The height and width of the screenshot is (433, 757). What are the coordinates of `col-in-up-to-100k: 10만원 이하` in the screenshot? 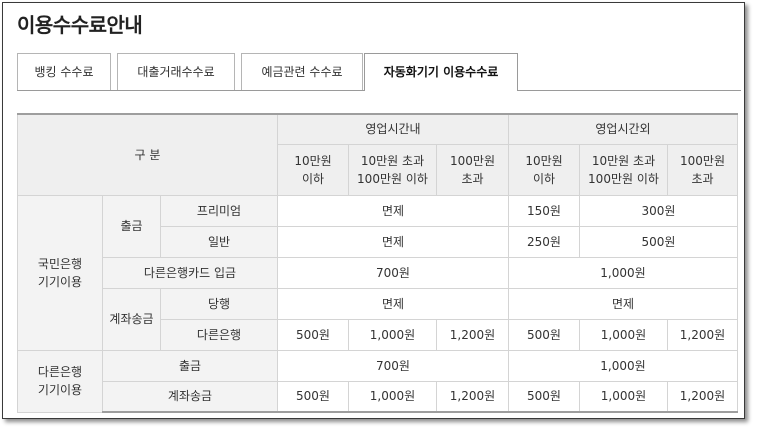 It's located at (313, 169).